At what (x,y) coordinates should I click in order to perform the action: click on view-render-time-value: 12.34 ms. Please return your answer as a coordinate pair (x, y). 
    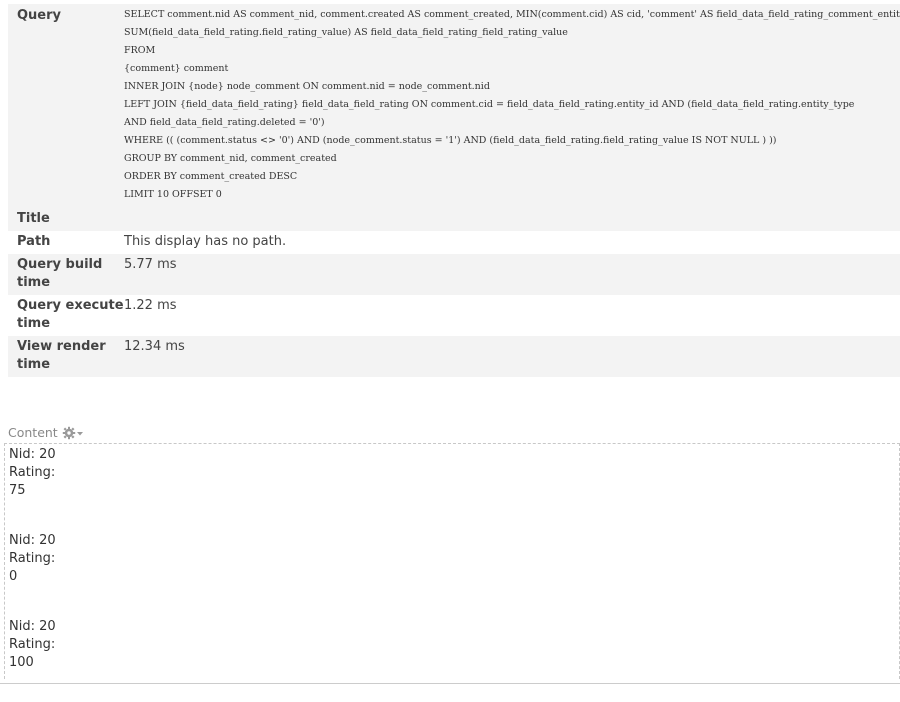
    Looking at the image, I should click on (154, 346).